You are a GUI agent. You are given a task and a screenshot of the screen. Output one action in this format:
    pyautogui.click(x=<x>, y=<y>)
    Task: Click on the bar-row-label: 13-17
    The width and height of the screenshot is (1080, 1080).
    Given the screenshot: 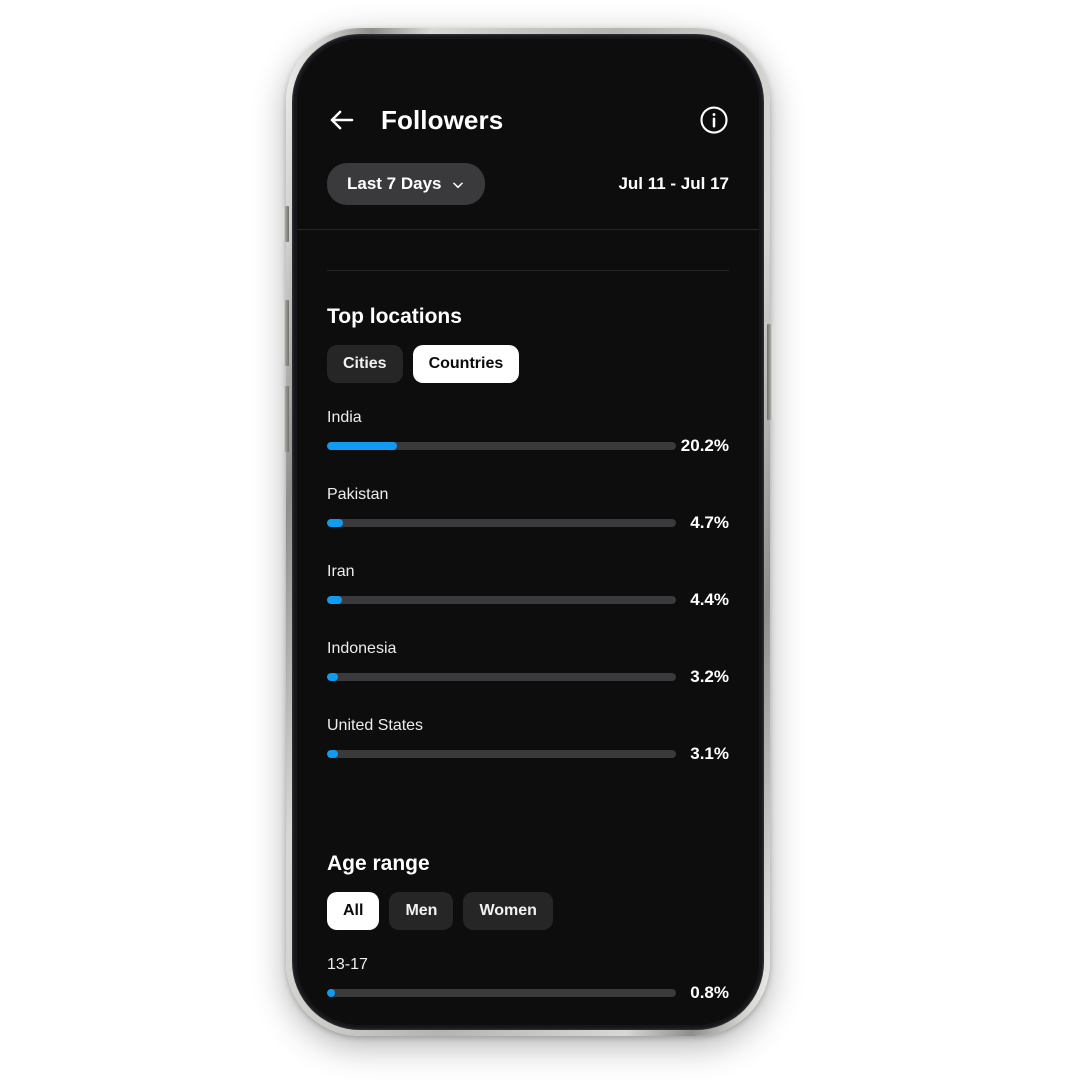 What is the action you would take?
    pyautogui.click(x=347, y=964)
    